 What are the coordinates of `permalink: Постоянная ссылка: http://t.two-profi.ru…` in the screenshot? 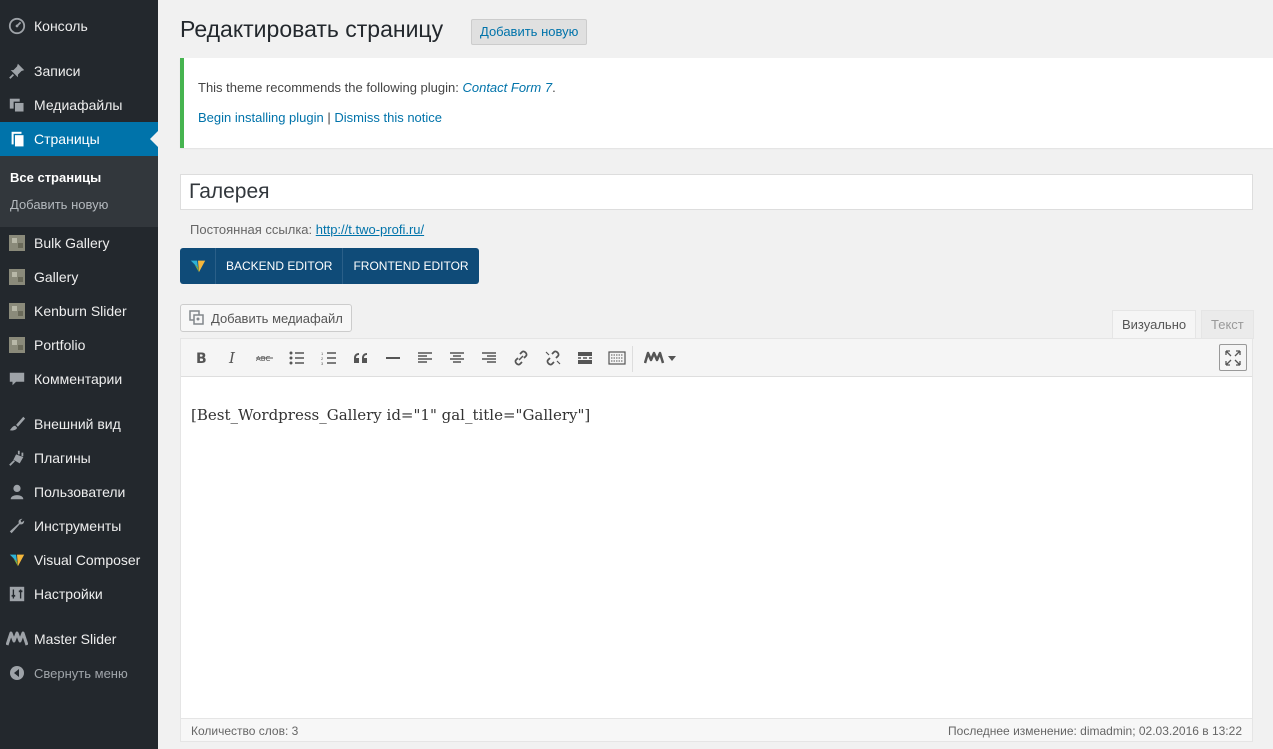 It's located at (307, 229).